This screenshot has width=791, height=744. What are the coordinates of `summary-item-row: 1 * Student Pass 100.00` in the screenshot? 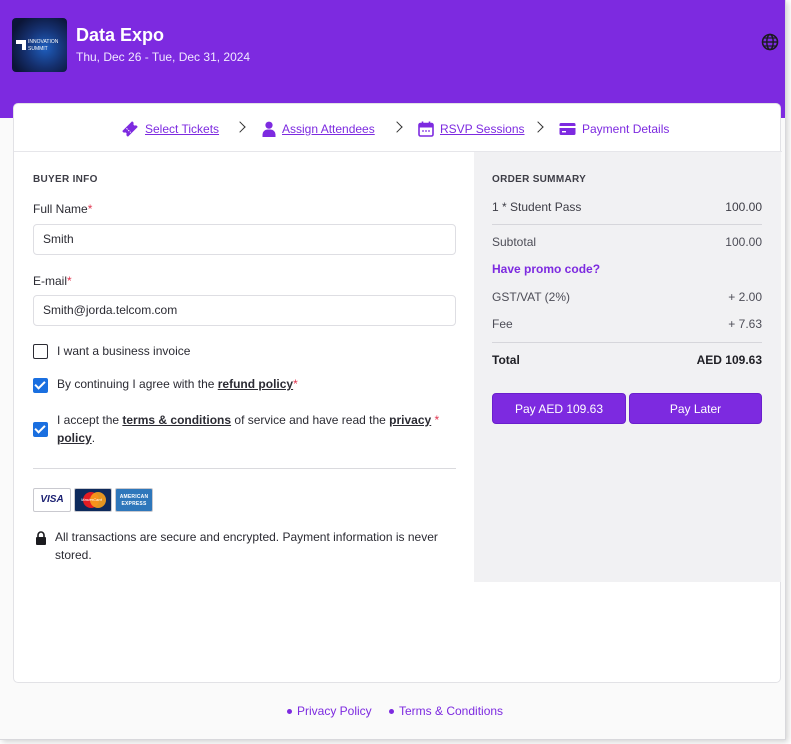 It's located at (627, 207).